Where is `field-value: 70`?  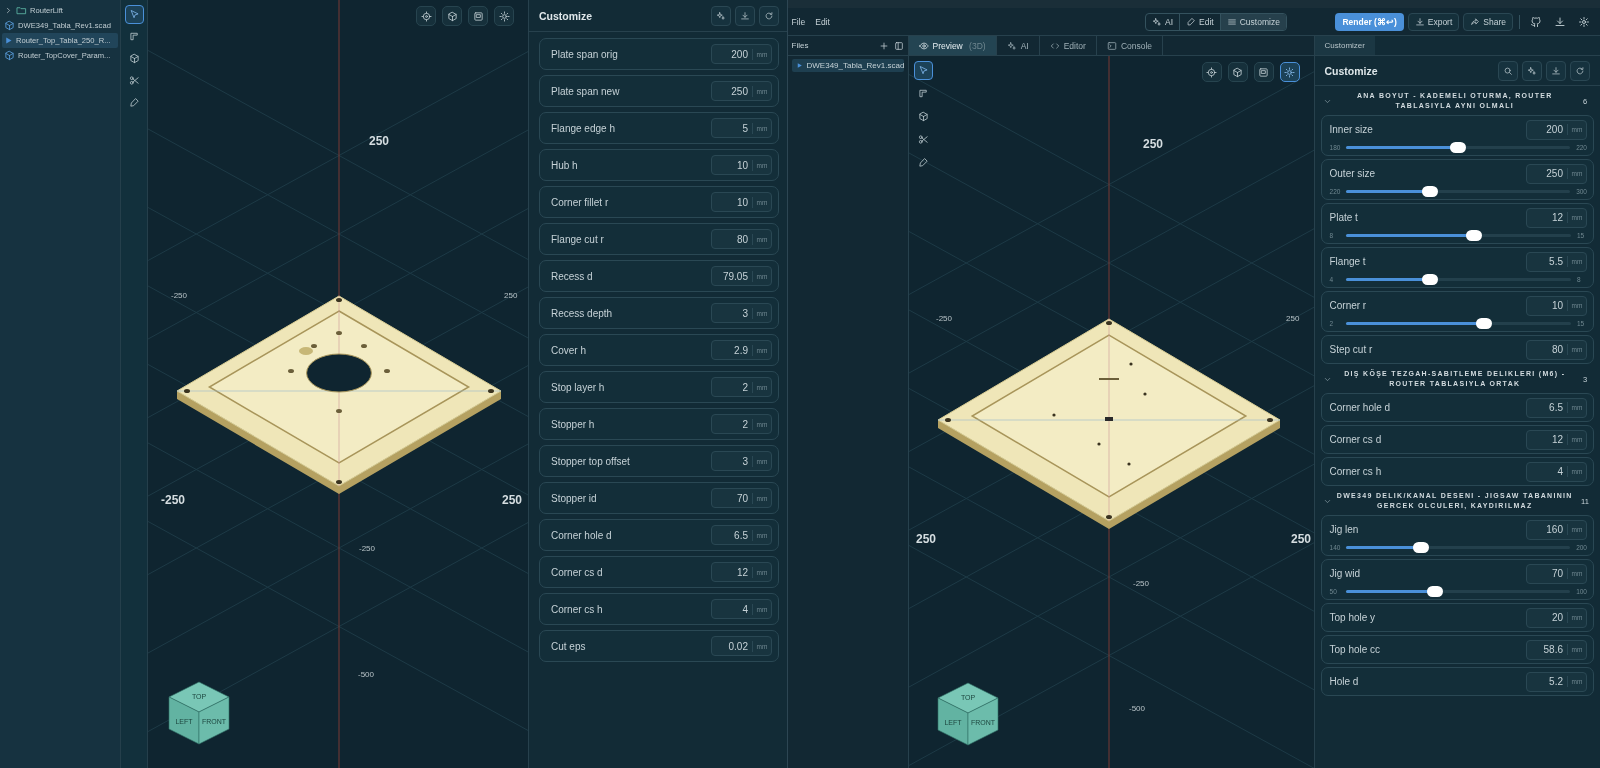
field-value: 70 is located at coordinates (1547, 573).